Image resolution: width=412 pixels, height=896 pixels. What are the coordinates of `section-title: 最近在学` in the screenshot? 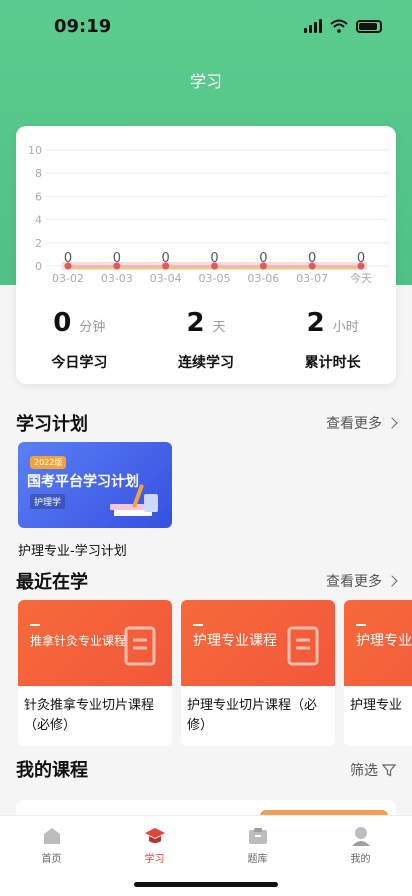 It's located at (52, 582).